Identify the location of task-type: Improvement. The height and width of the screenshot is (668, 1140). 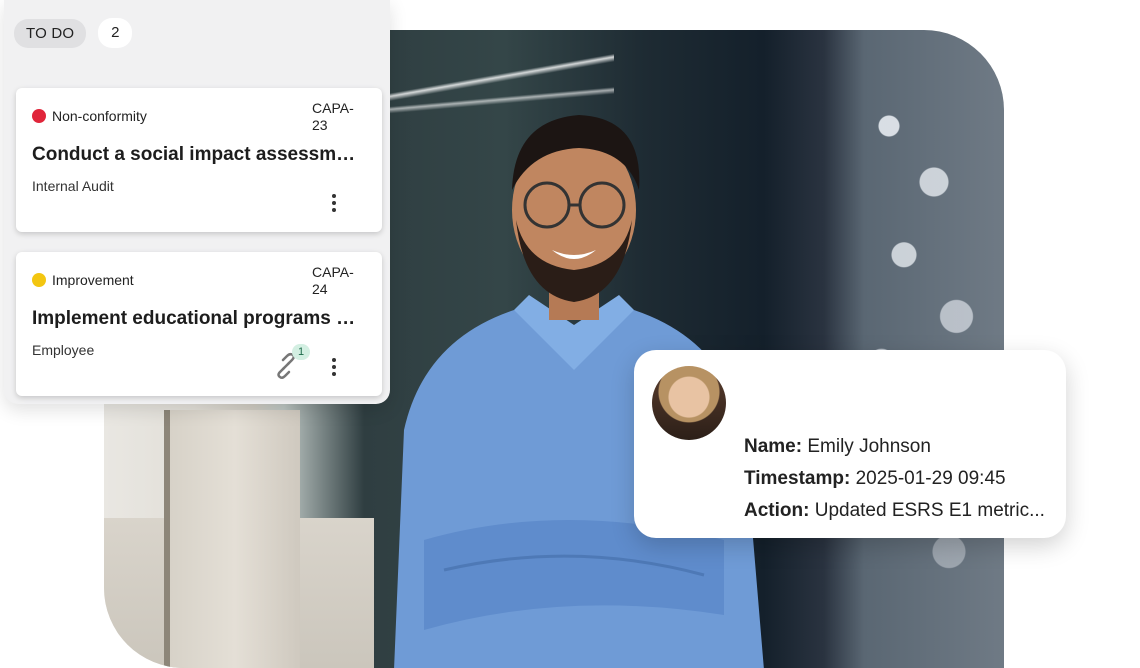
(83, 280).